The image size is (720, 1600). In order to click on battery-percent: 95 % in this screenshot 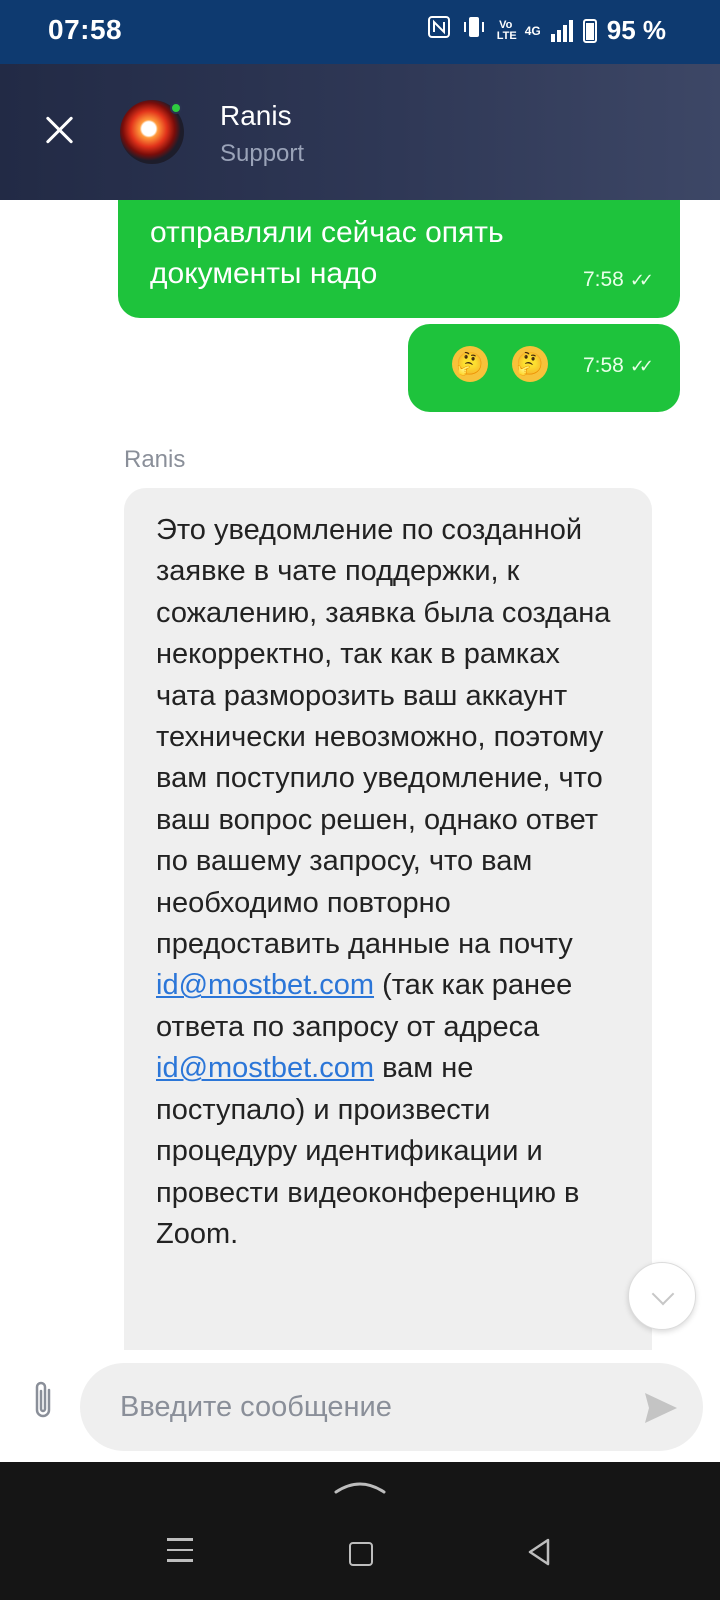, I will do `click(636, 30)`.